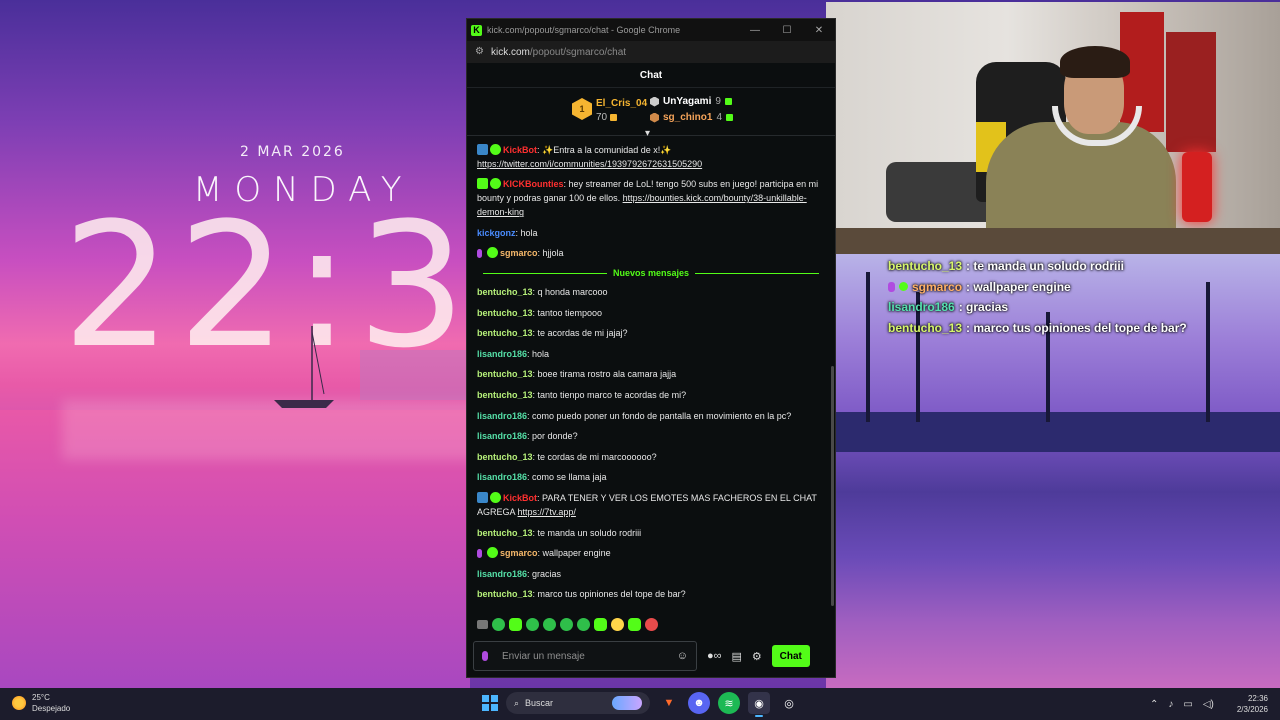 This screenshot has height=720, width=1280. What do you see at coordinates (789, 703) in the screenshot?
I see `obs-icon: ◎` at bounding box center [789, 703].